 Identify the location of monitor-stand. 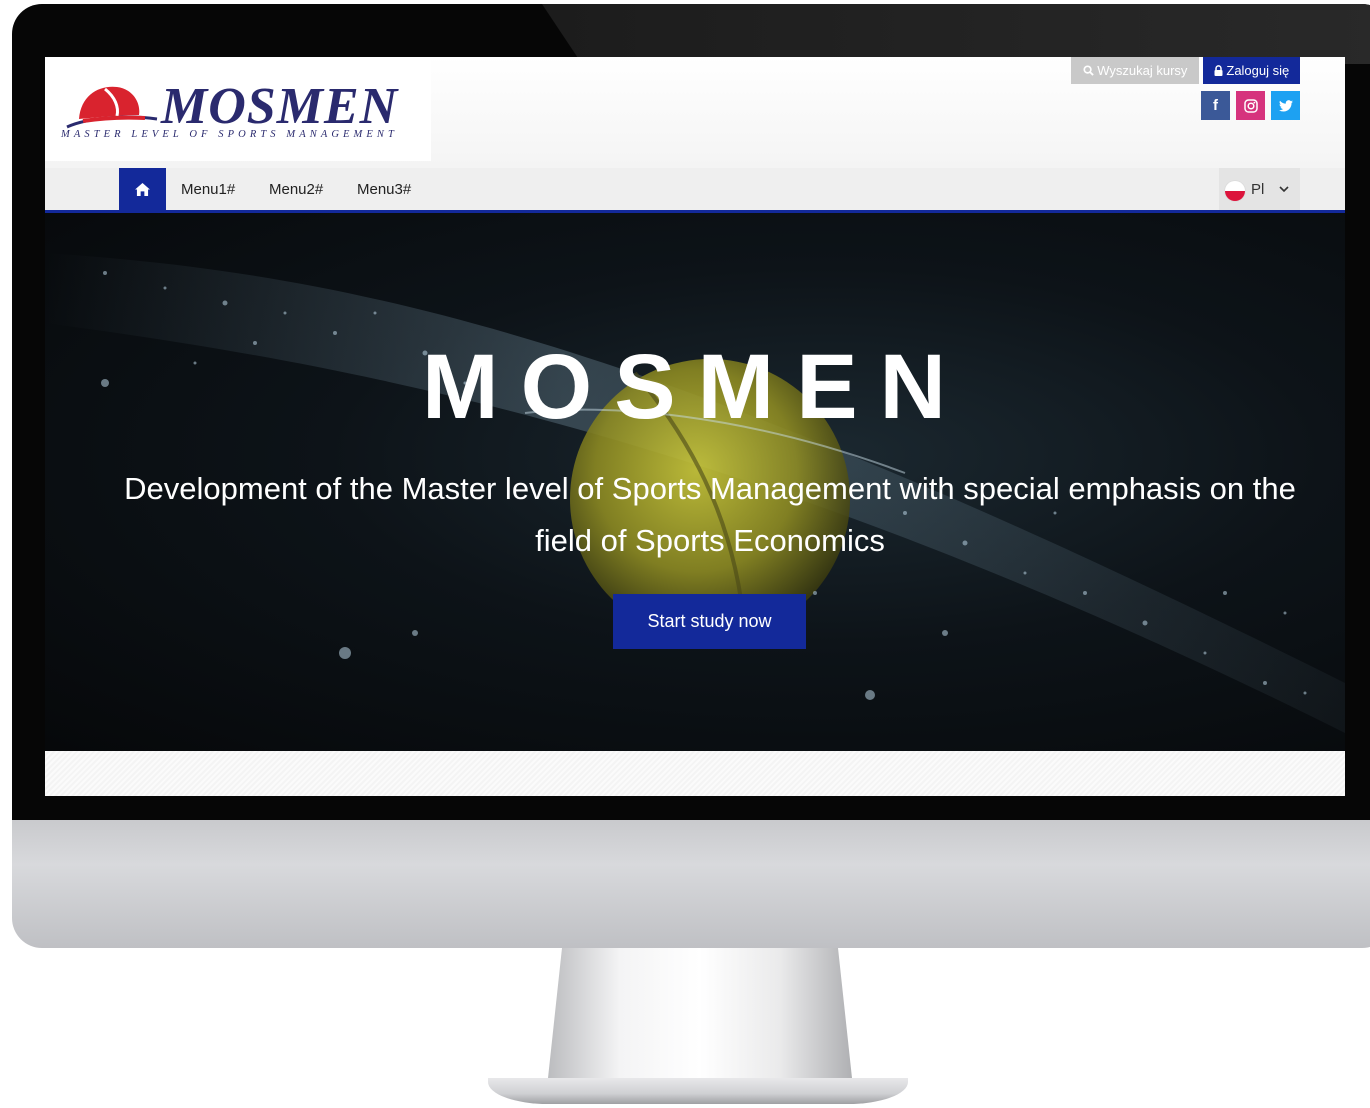
(700, 1013).